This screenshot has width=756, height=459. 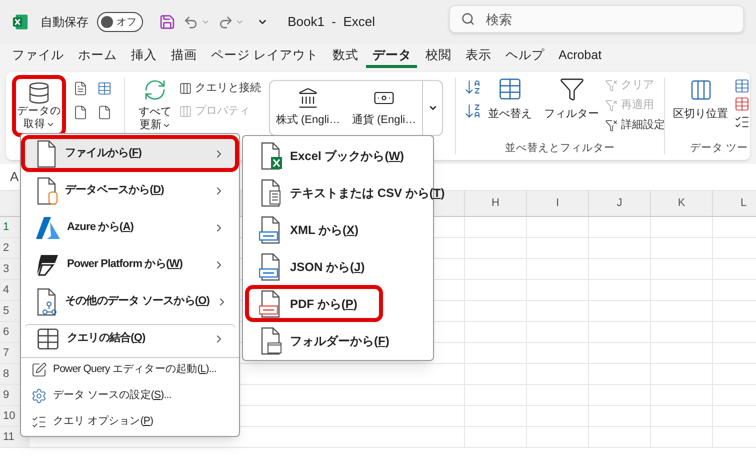 I want to click on ribbon-tab: 校閲, so click(x=438, y=57).